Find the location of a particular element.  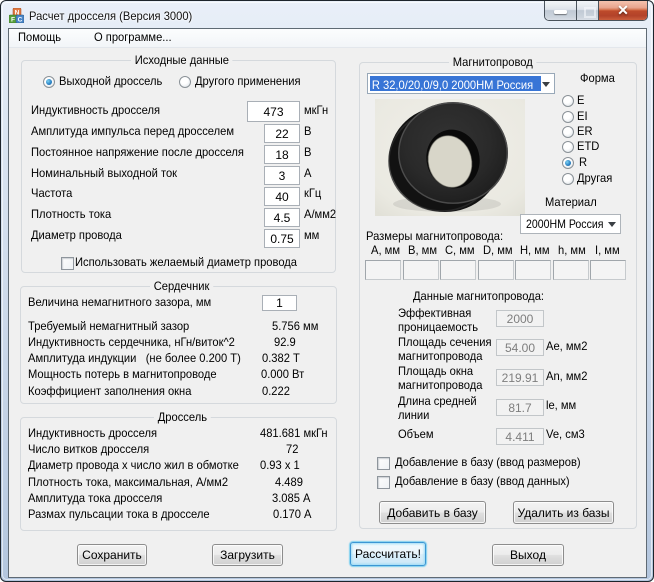

svg-text: F is located at coordinates (13, 20).